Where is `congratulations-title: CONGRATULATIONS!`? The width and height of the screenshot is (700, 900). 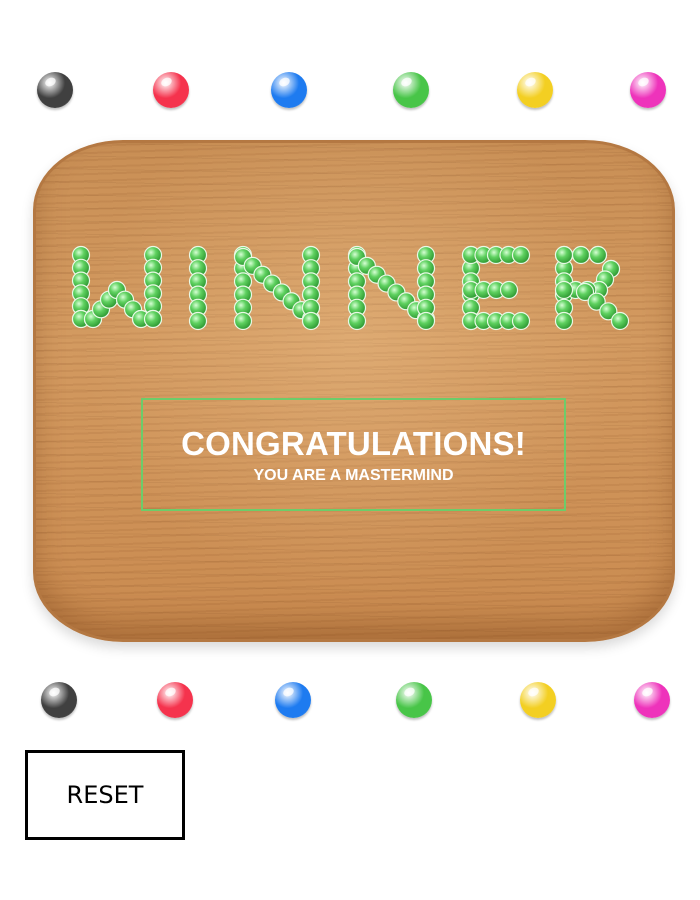 congratulations-title: CONGRATULATIONS! is located at coordinates (353, 443).